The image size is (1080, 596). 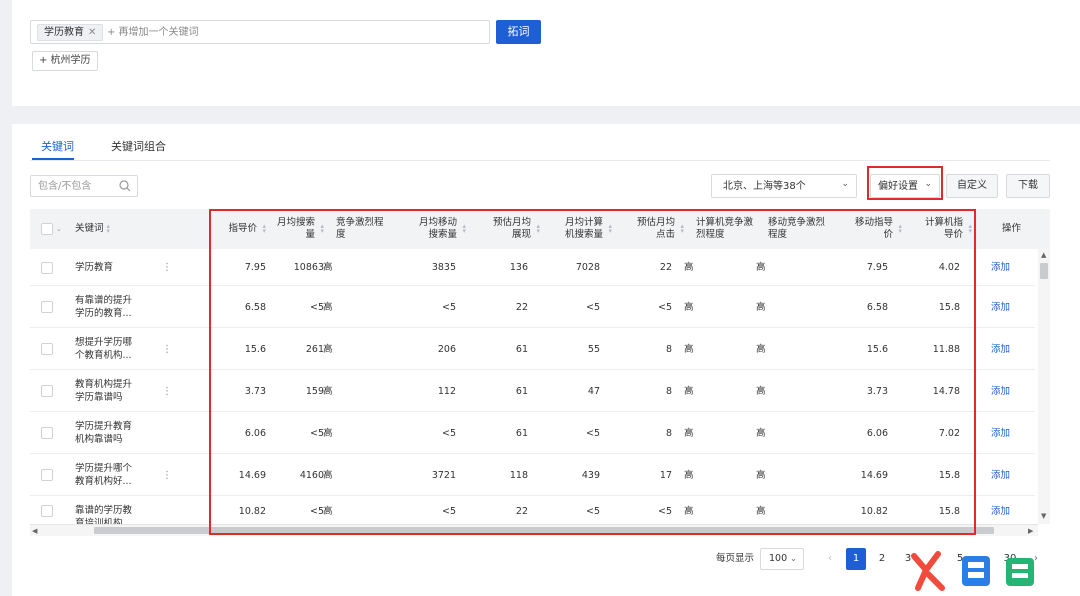 I want to click on preference-settings-select: 偏好设置 ⌄, so click(x=905, y=186).